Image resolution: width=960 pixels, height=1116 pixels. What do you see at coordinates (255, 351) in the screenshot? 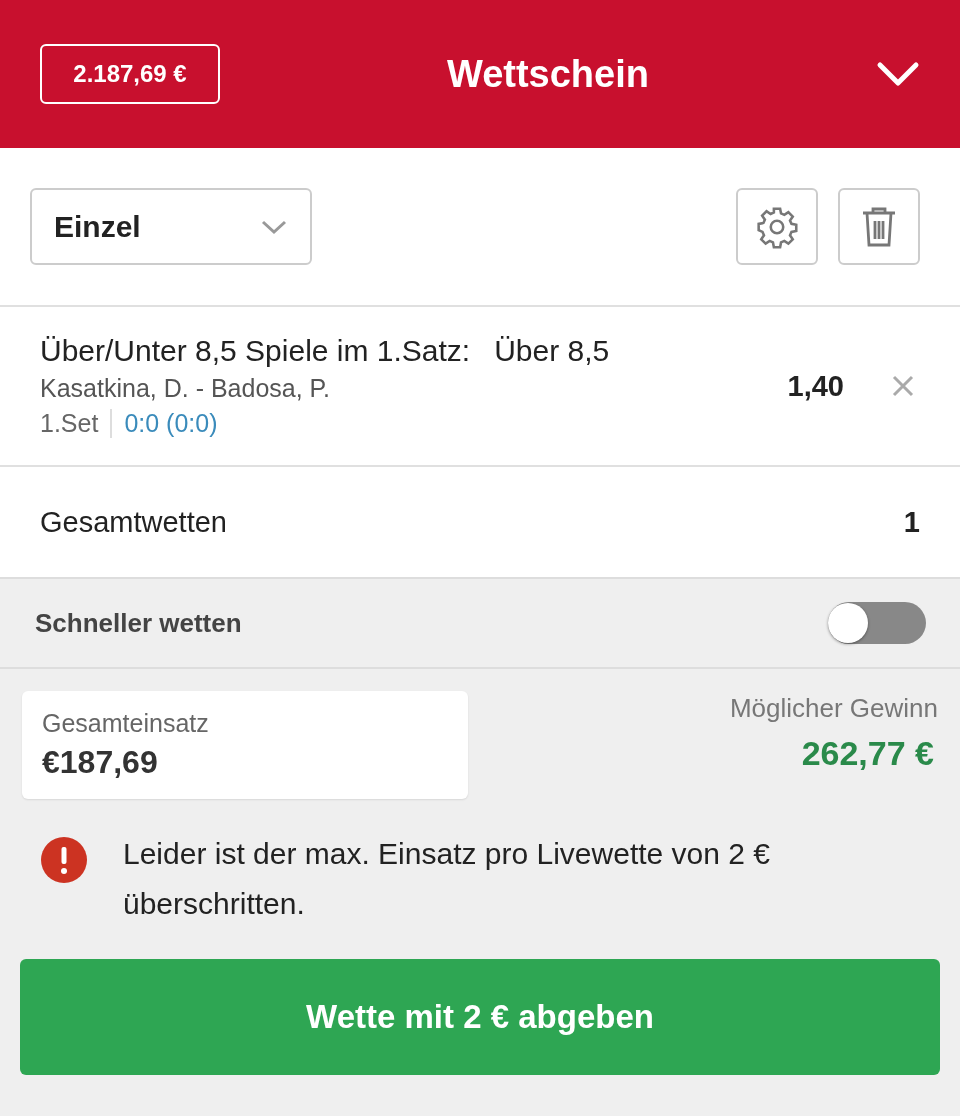
I see `market-name: Über/Unter 8,5 Spiele im 1.Satz:` at bounding box center [255, 351].